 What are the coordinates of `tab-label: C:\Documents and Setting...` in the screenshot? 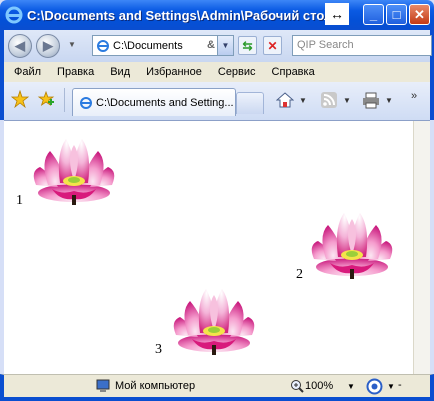 It's located at (165, 102).